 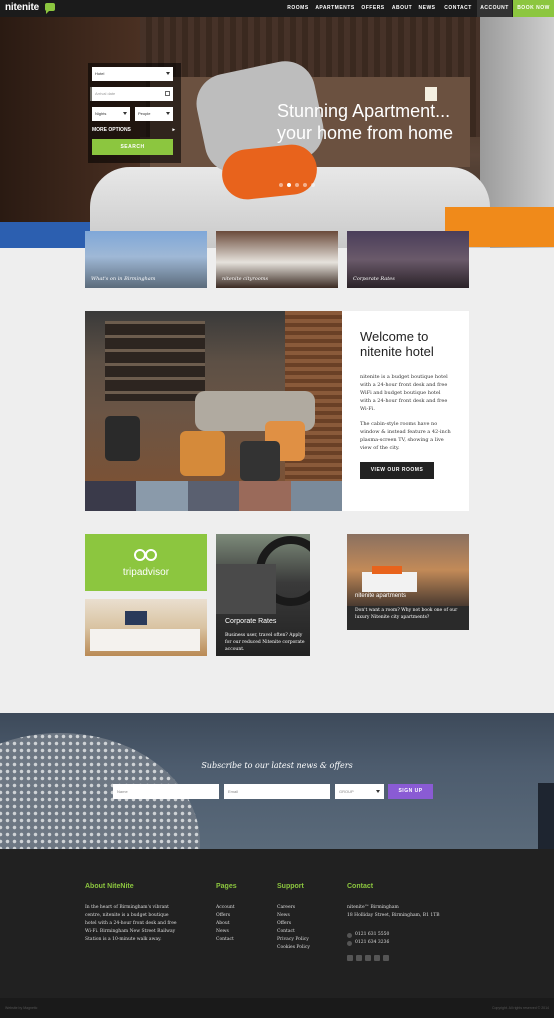 I want to click on name-field: Name, so click(x=166, y=791).